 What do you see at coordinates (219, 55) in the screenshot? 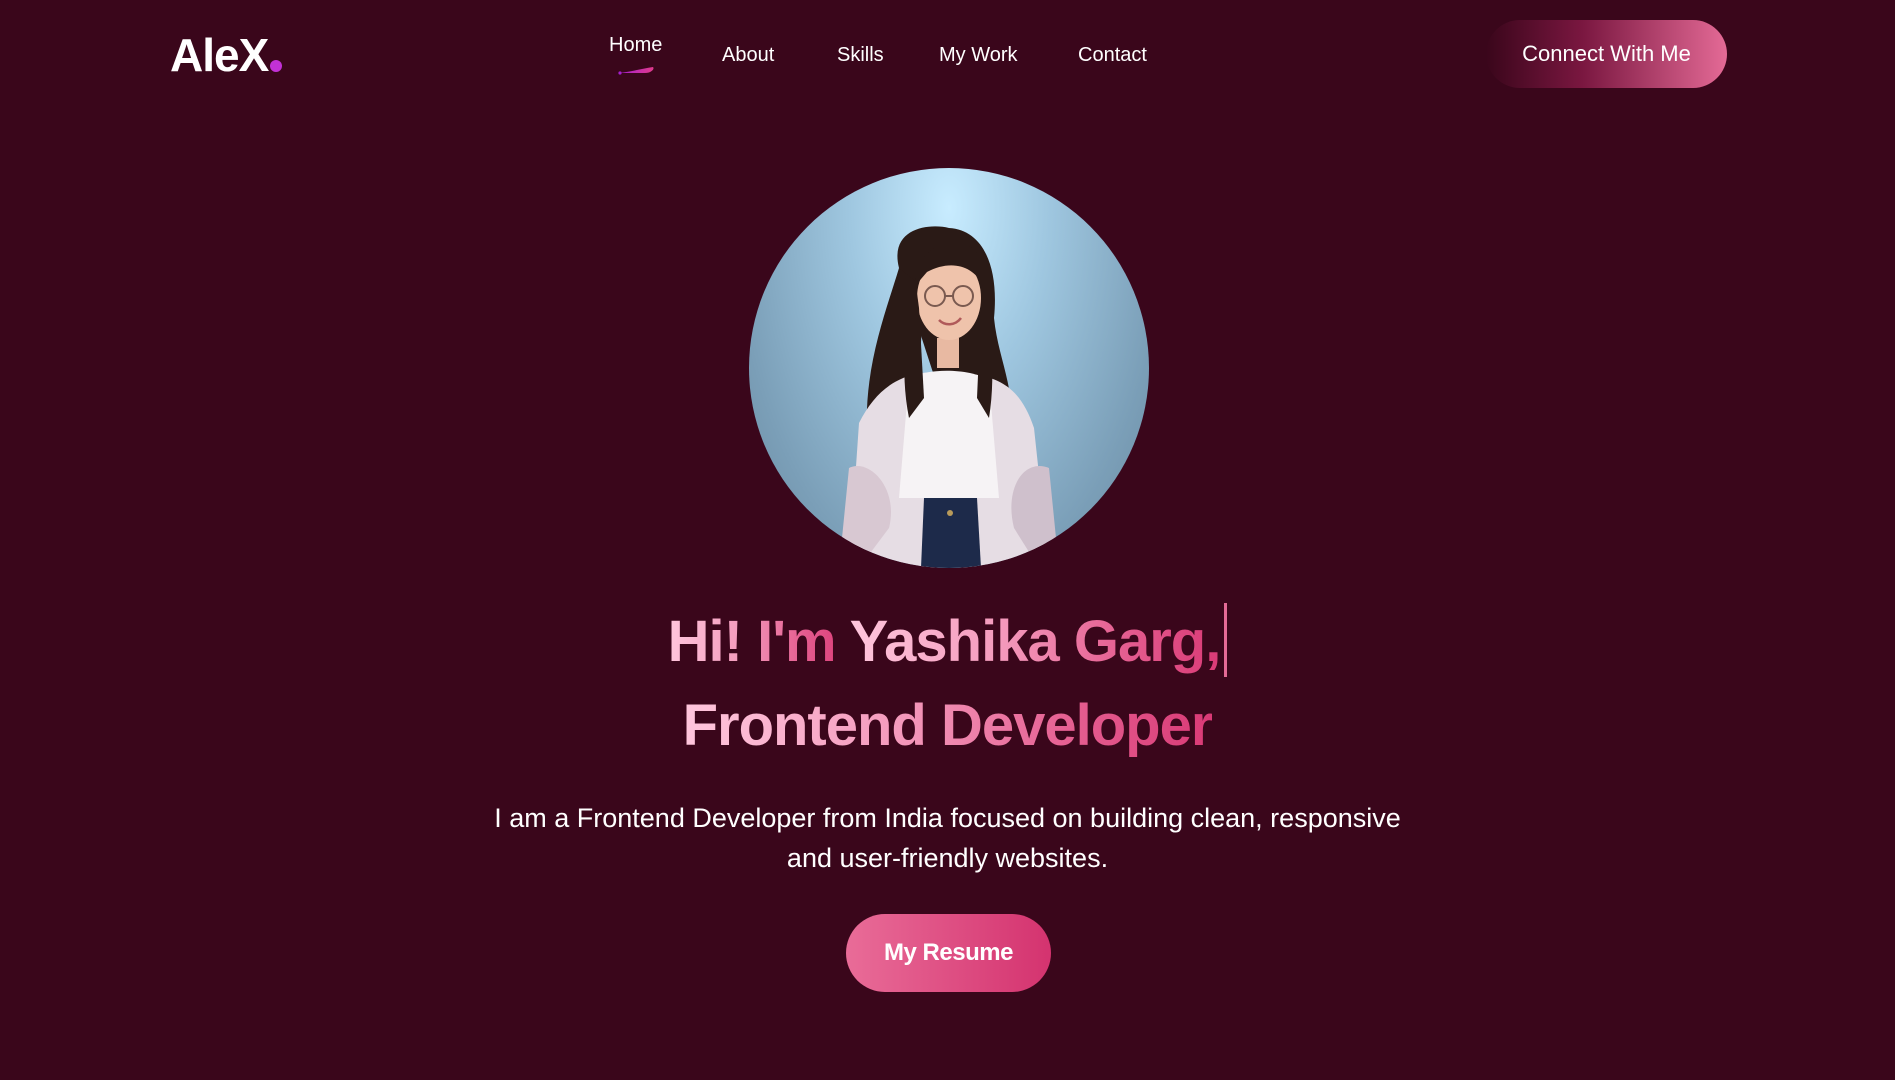
I see `logo-text: AleX` at bounding box center [219, 55].